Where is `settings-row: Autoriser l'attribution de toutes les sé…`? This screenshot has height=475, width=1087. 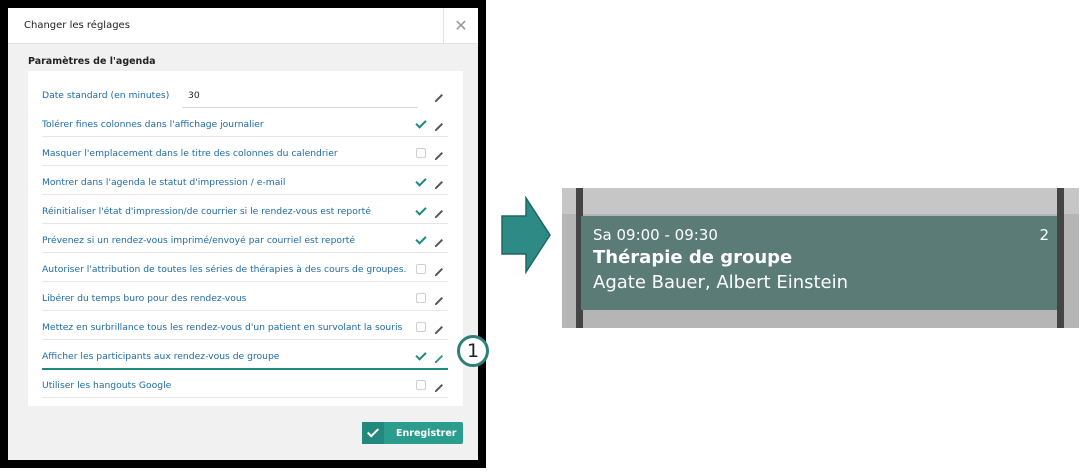
settings-row: Autoriser l'attribution de toutes les sé… is located at coordinates (245, 269).